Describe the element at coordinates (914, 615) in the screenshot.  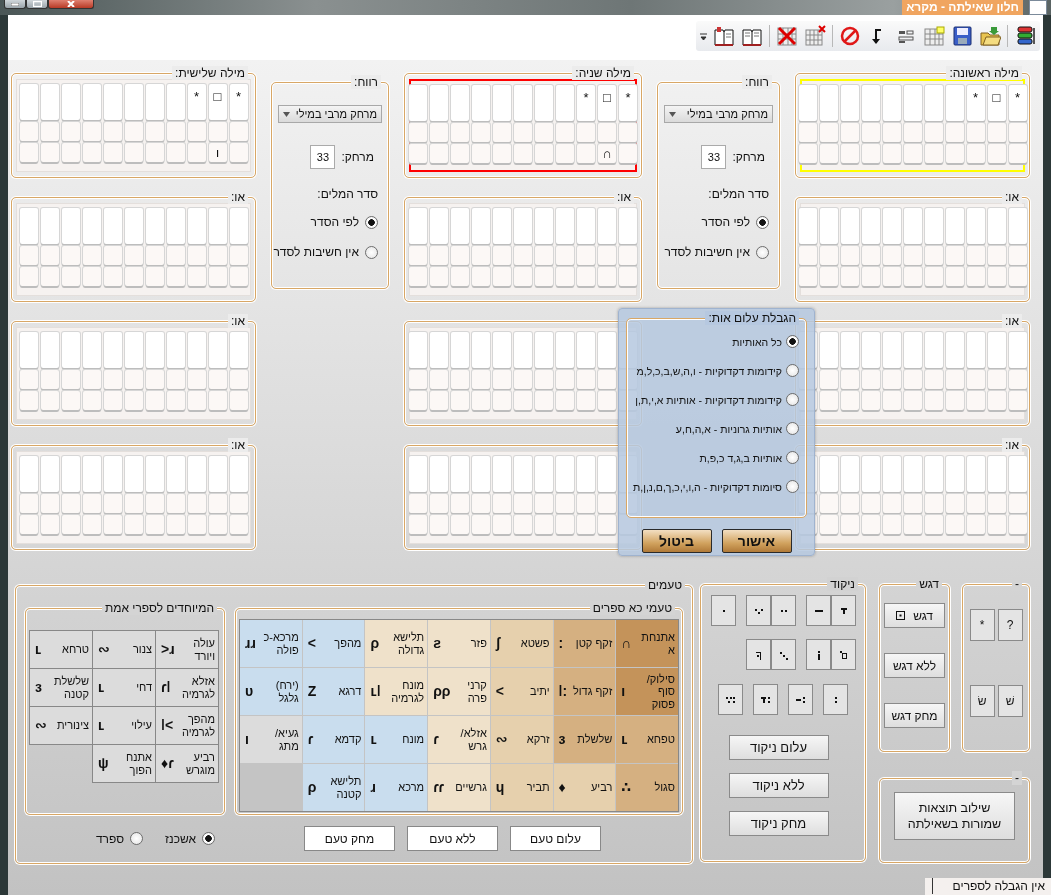
I see `dagesh-button: דגש` at that location.